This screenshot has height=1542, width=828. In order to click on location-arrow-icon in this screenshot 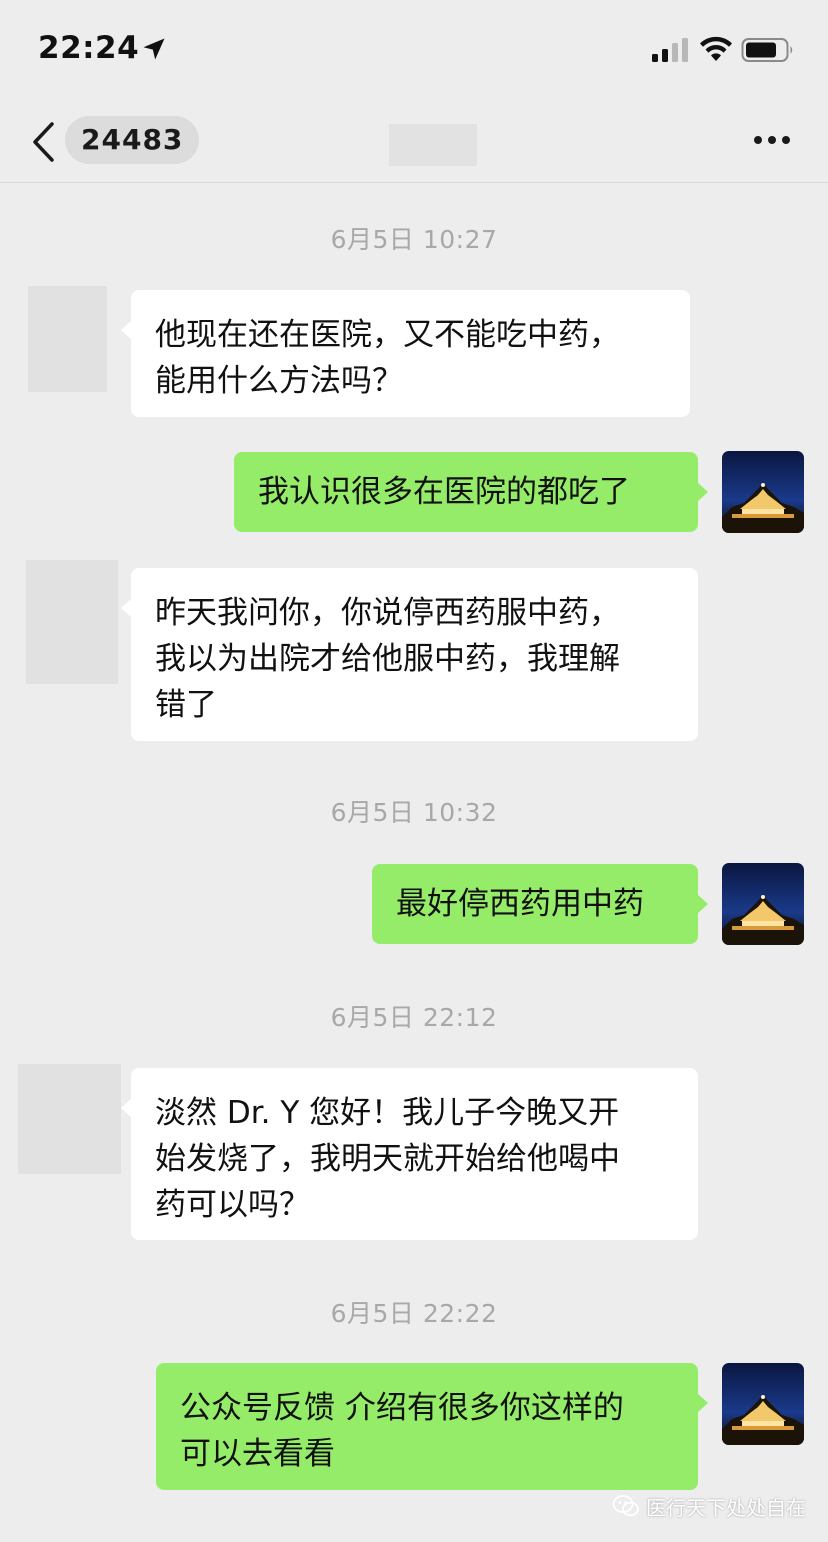, I will do `click(154, 49)`.